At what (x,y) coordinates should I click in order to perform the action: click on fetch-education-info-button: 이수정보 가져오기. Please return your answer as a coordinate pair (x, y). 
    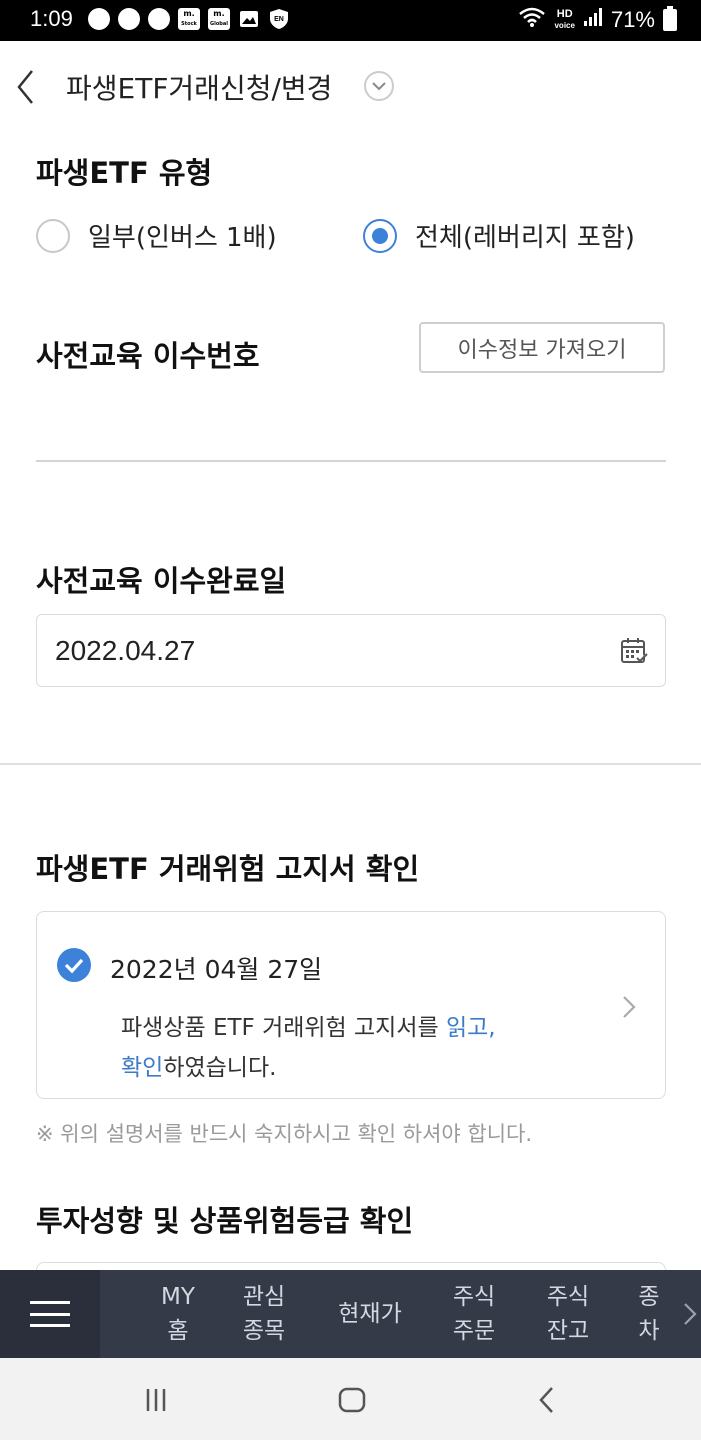
    Looking at the image, I should click on (542, 347).